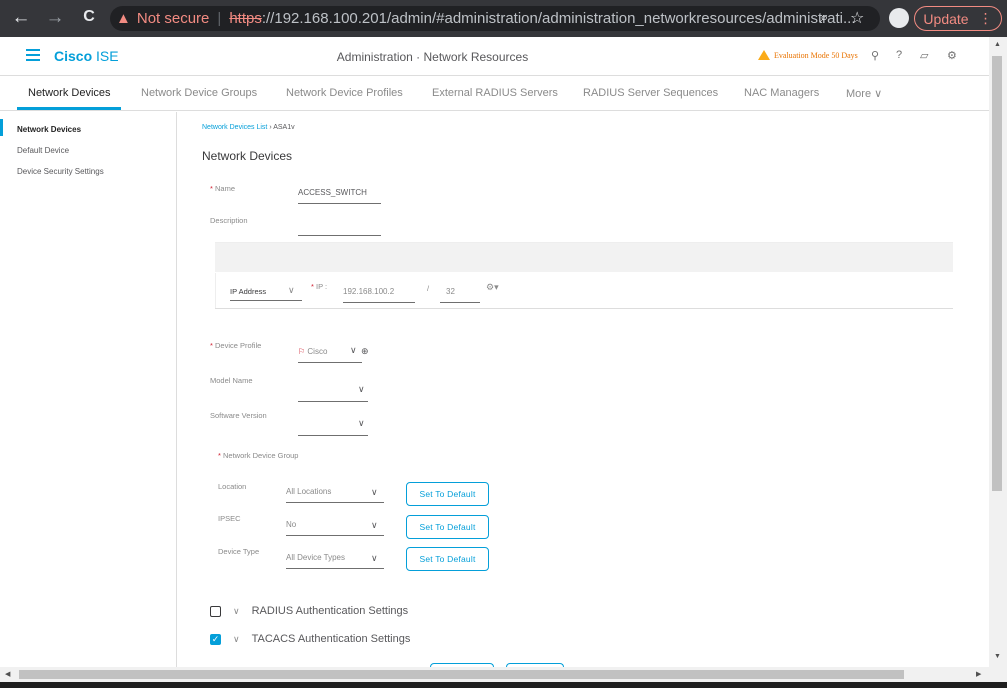 This screenshot has height=688, width=1007. What do you see at coordinates (238, 415) in the screenshot?
I see `software-version-label: Software Version` at bounding box center [238, 415].